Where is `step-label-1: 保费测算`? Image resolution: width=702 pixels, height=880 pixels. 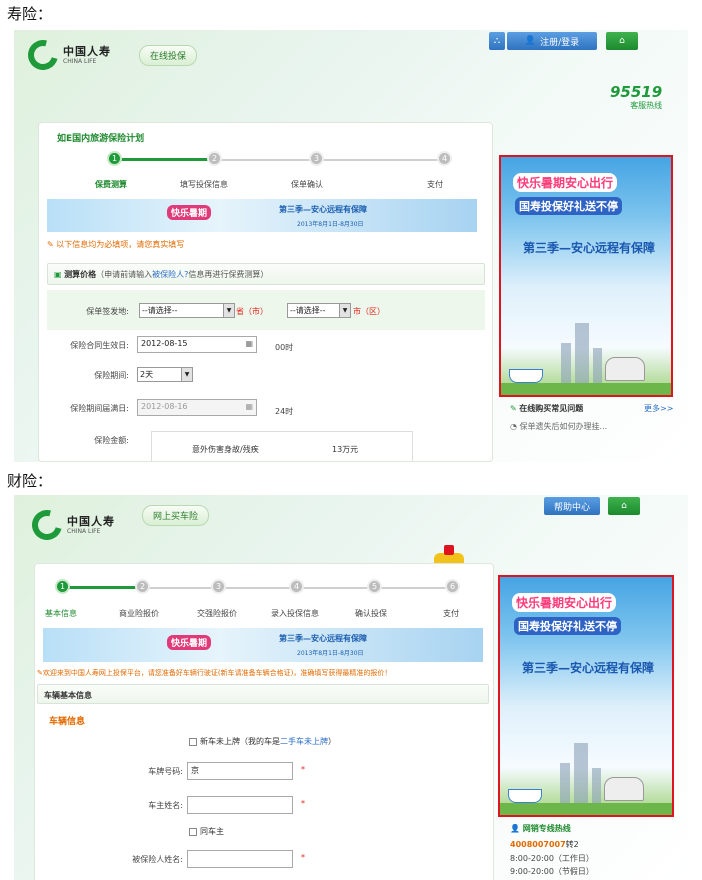
step-label-1: 保费测算 is located at coordinates (111, 184).